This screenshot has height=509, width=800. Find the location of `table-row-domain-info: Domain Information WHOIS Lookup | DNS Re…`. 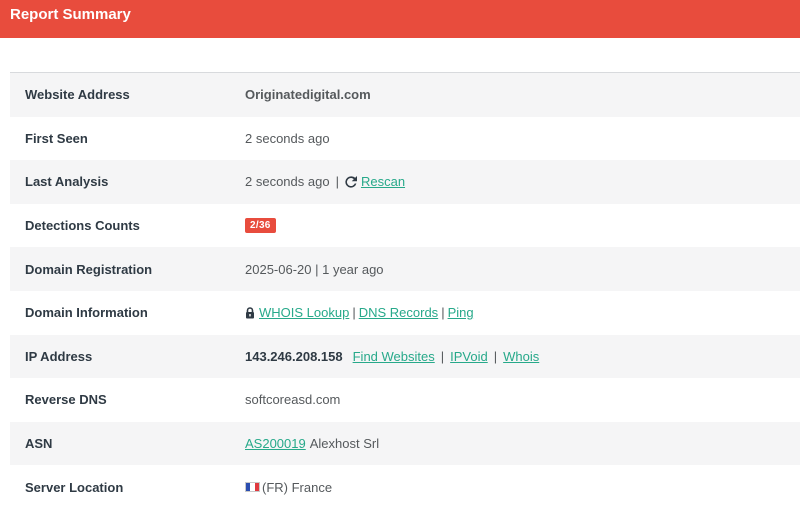

table-row-domain-info: Domain Information WHOIS Lookup | DNS Re… is located at coordinates (405, 313).